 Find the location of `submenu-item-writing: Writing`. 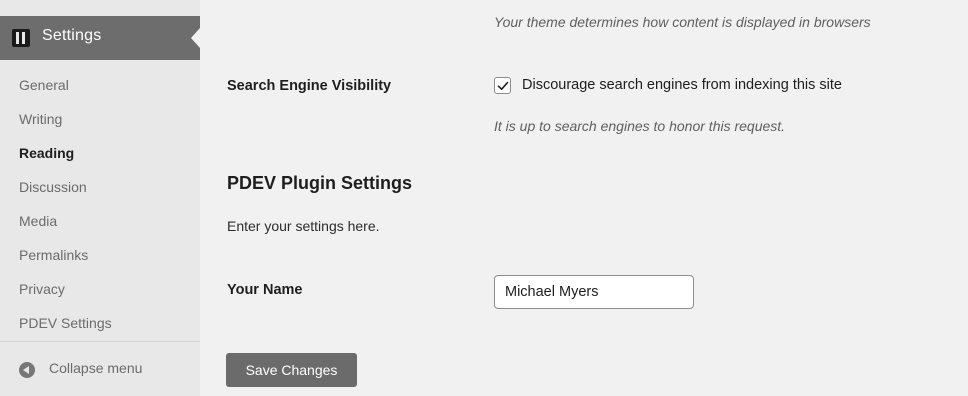

submenu-item-writing: Writing is located at coordinates (40, 119).